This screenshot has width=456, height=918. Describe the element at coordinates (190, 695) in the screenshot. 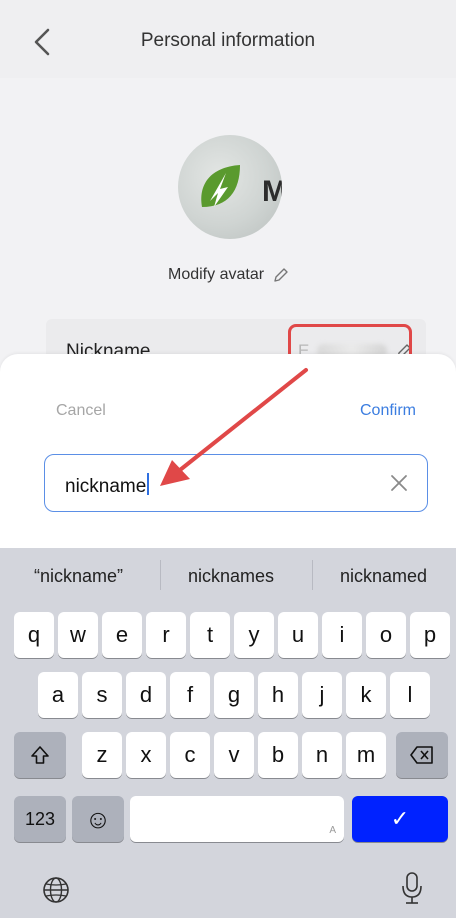

I see `key-f: f` at that location.